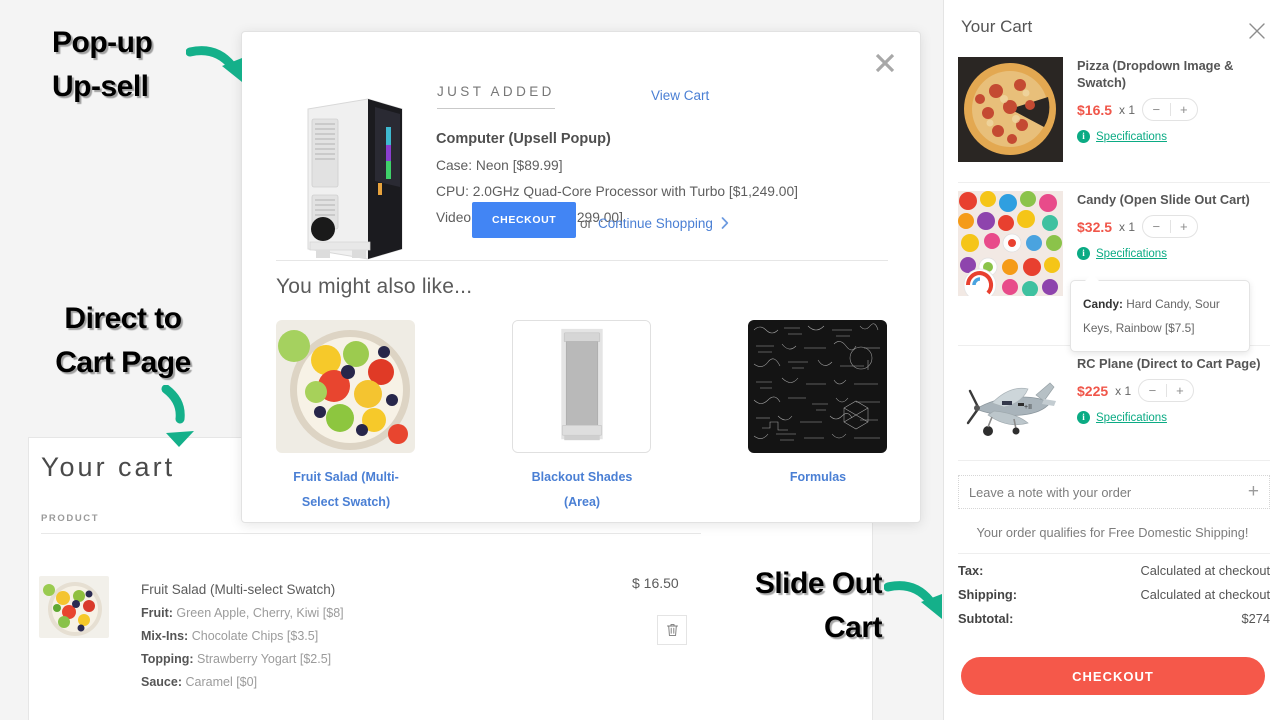 The width and height of the screenshot is (1280, 720). What do you see at coordinates (70, 518) in the screenshot?
I see `cart-column-header-product: PRODUCT` at bounding box center [70, 518].